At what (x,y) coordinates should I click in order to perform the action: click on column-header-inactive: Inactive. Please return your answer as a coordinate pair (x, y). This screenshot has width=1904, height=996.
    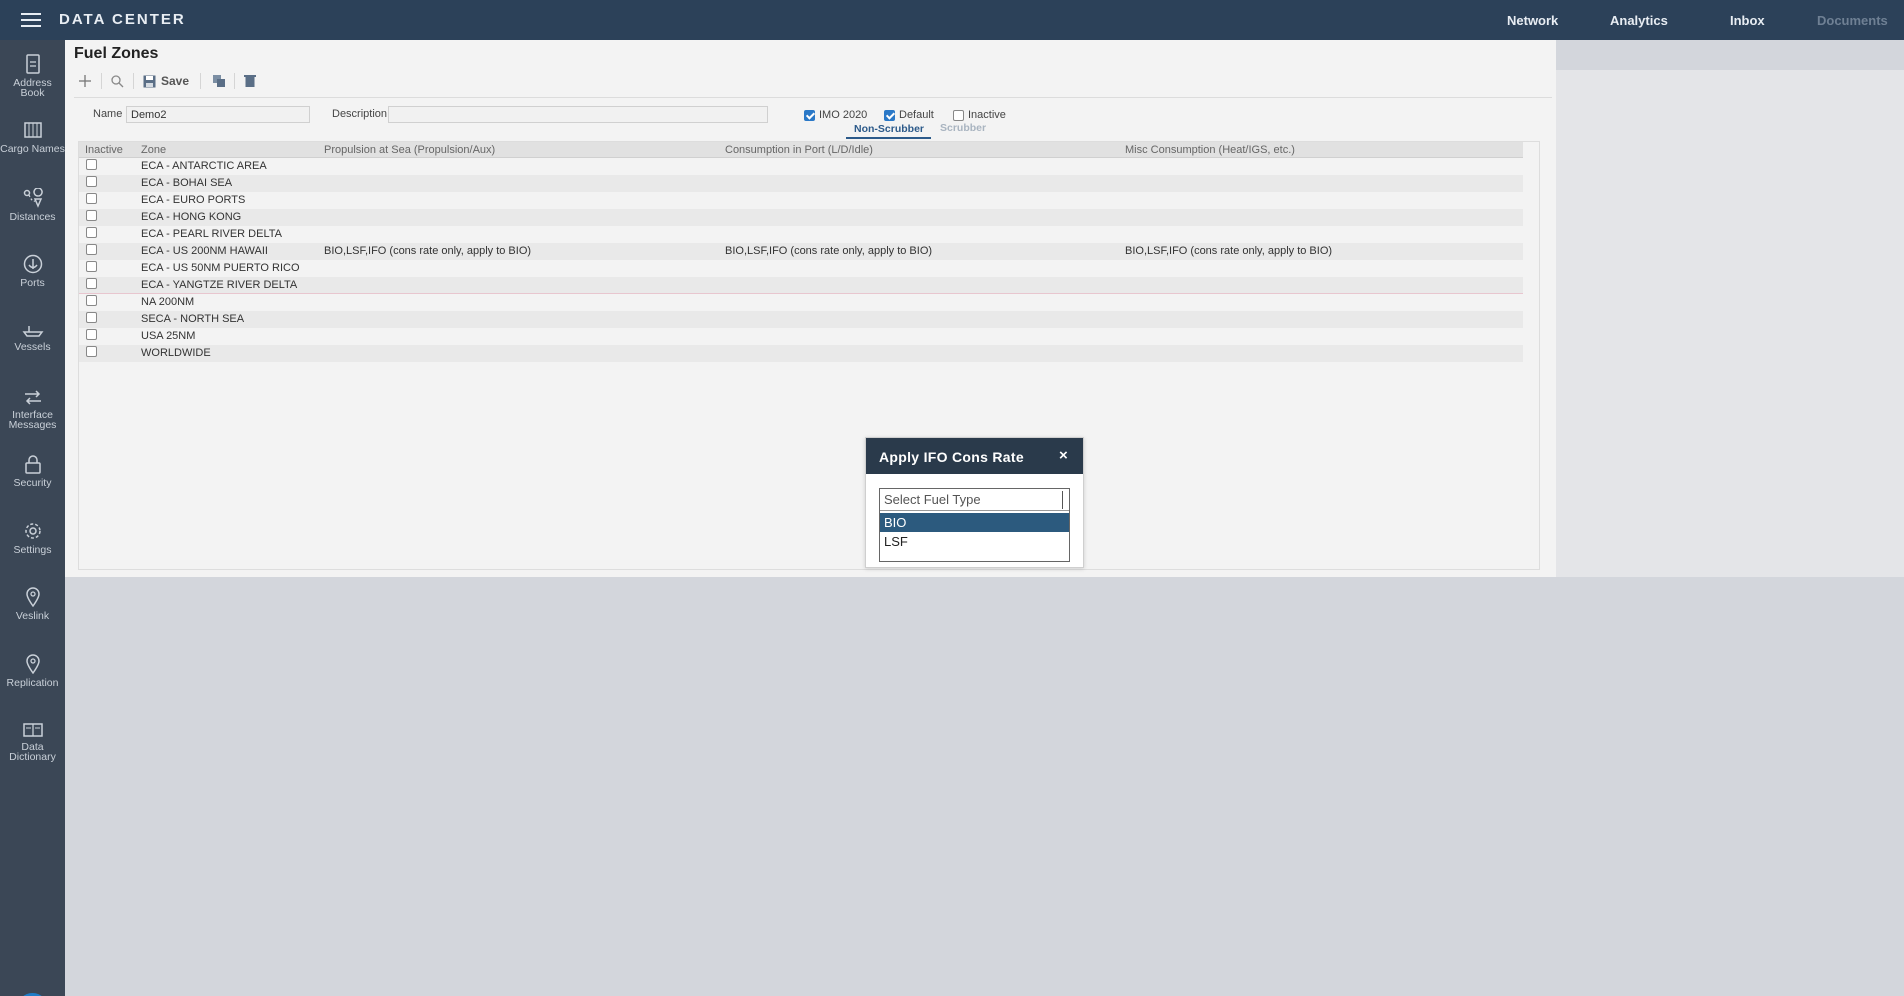
    Looking at the image, I should click on (104, 150).